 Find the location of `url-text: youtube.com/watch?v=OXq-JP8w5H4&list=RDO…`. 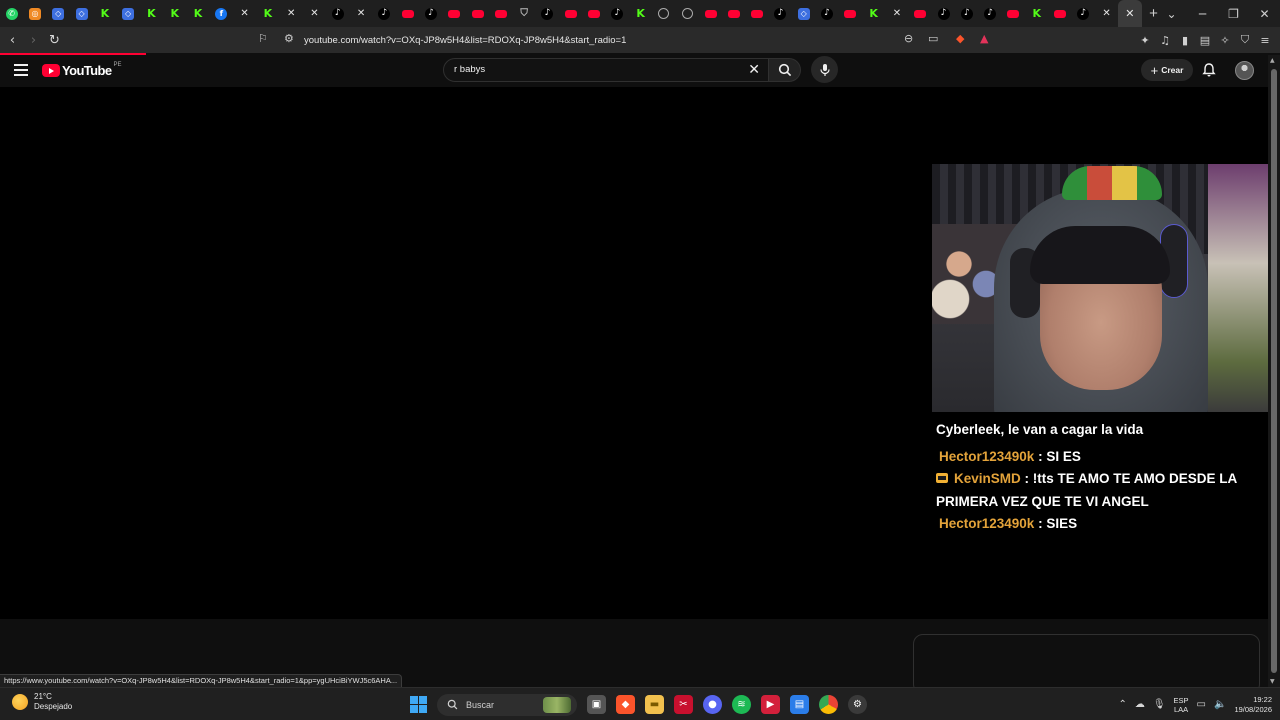

url-text: youtube.com/watch?v=OXq-JP8w5H4&list=RDO… is located at coordinates (465, 40).